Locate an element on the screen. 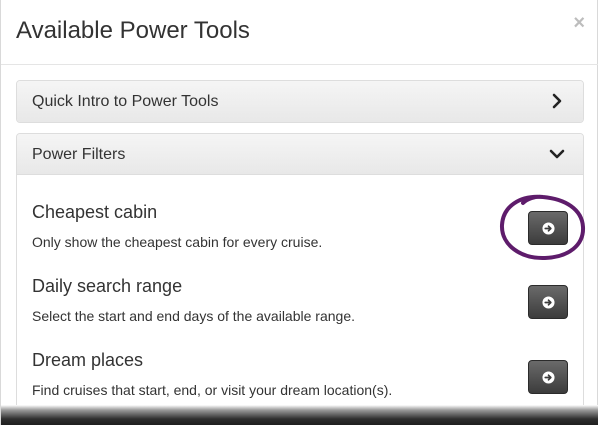  dream-places-go-button is located at coordinates (548, 377).